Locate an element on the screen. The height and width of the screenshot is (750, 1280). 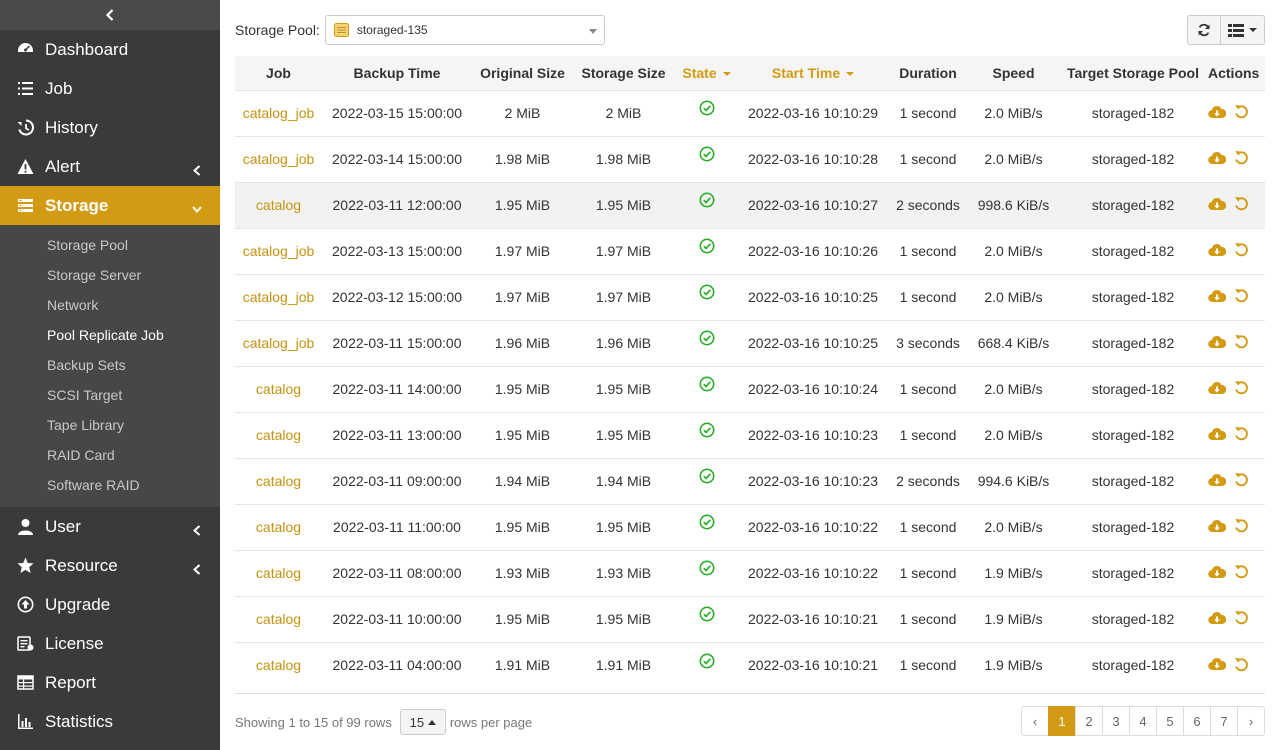
column-header-actions: Actions is located at coordinates (1236, 73).